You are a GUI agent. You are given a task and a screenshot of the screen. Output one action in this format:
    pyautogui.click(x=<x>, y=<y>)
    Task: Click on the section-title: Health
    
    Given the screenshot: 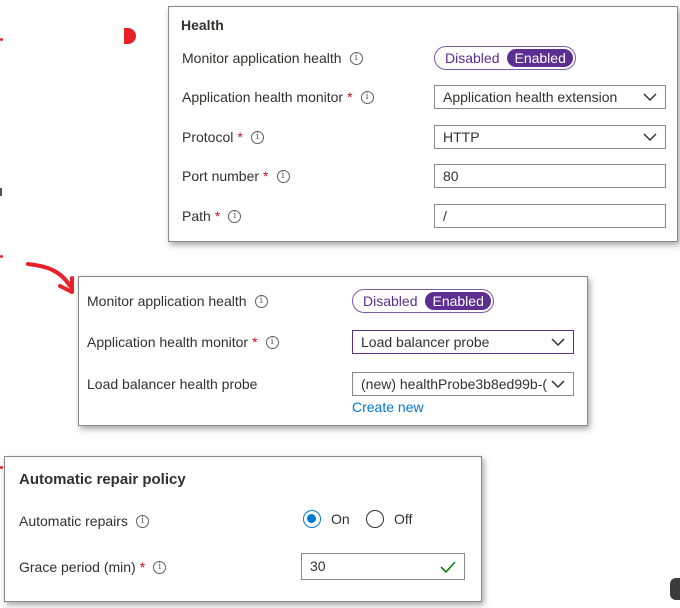 What is the action you would take?
    pyautogui.click(x=202, y=25)
    